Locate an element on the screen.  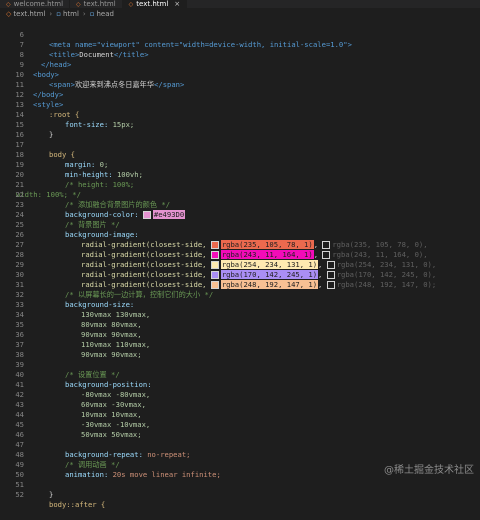
code-line: 22 /* 添加融合背景图片的颜色 */ is located at coordinates (240, 194).